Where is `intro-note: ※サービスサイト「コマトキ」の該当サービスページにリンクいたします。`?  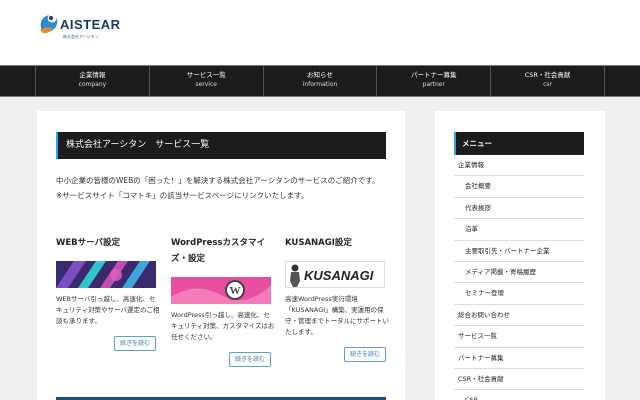
intro-note: ※サービスサイト「コマトキ」の該当サービスページにリンクいたします。 is located at coordinates (182, 195).